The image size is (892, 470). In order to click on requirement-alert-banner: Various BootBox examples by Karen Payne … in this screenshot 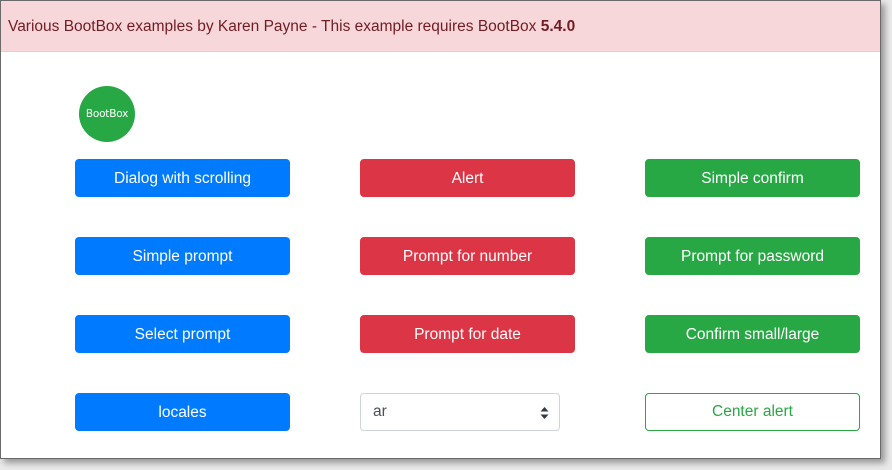, I will do `click(440, 26)`.